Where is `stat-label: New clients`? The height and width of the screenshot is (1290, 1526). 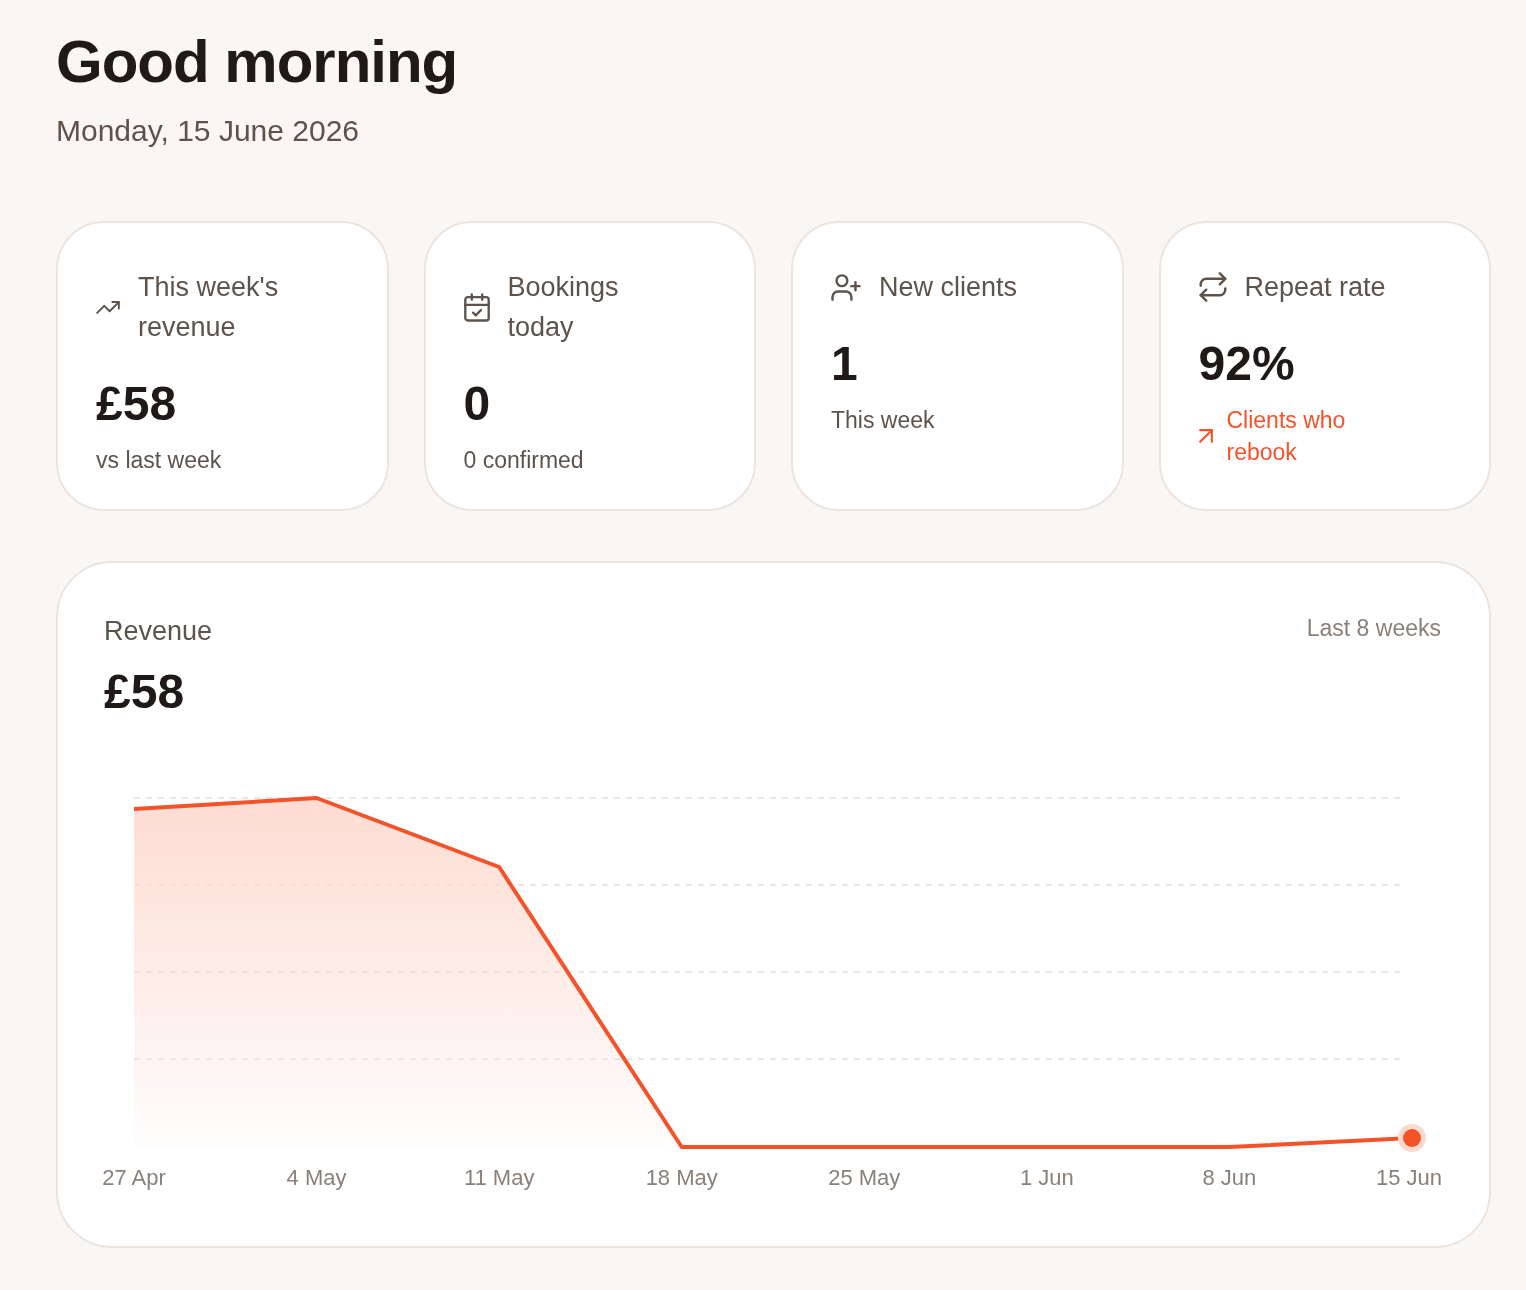
stat-label: New clients is located at coordinates (948, 287).